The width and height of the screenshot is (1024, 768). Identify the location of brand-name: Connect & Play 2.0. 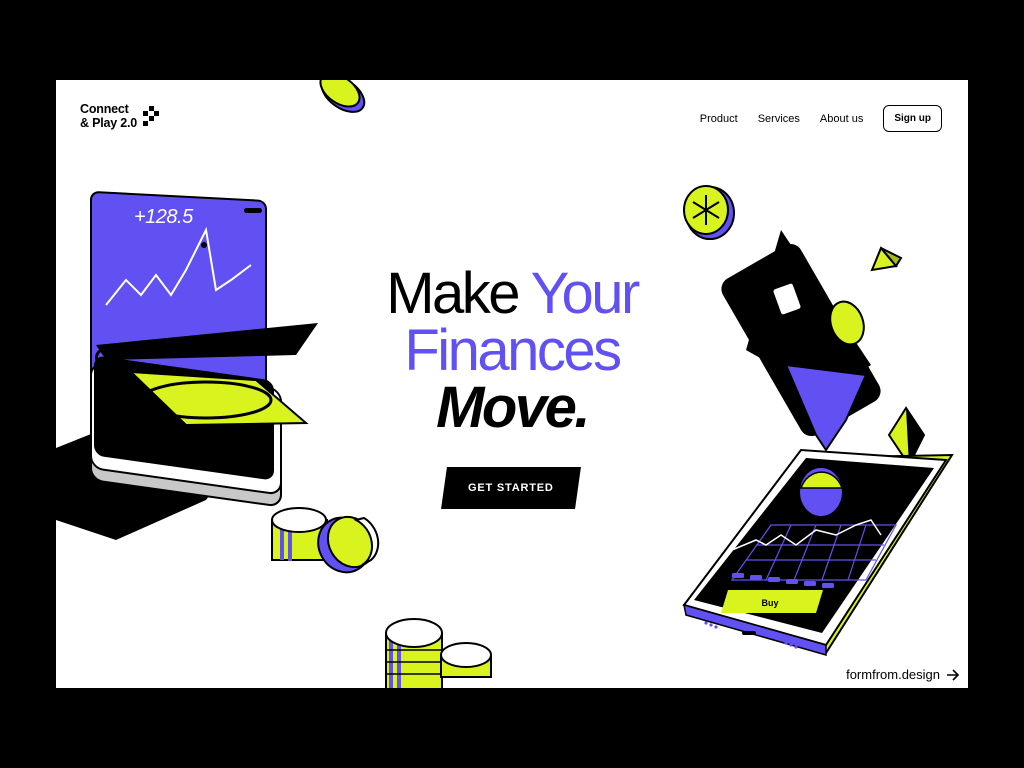
(108, 116).